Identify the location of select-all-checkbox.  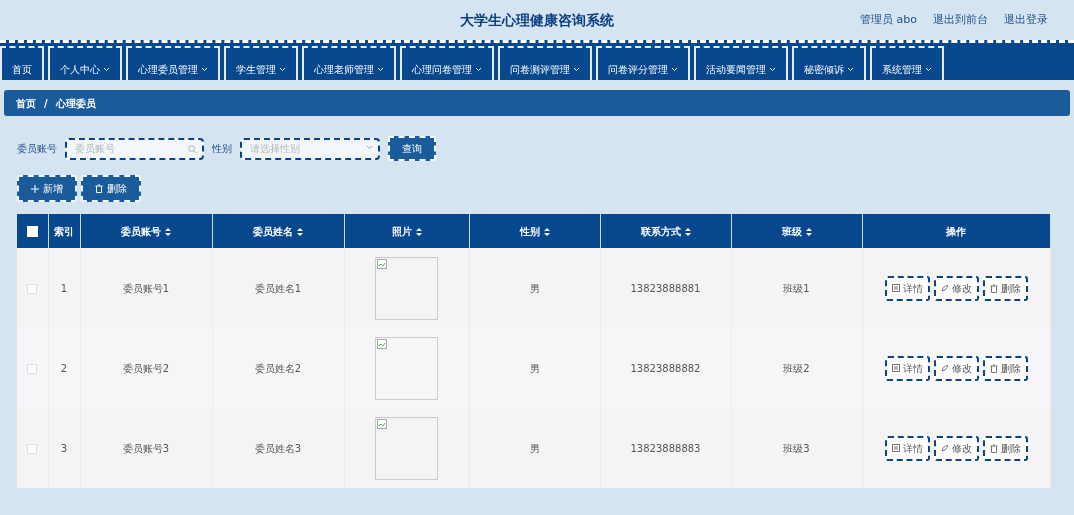
(32, 231).